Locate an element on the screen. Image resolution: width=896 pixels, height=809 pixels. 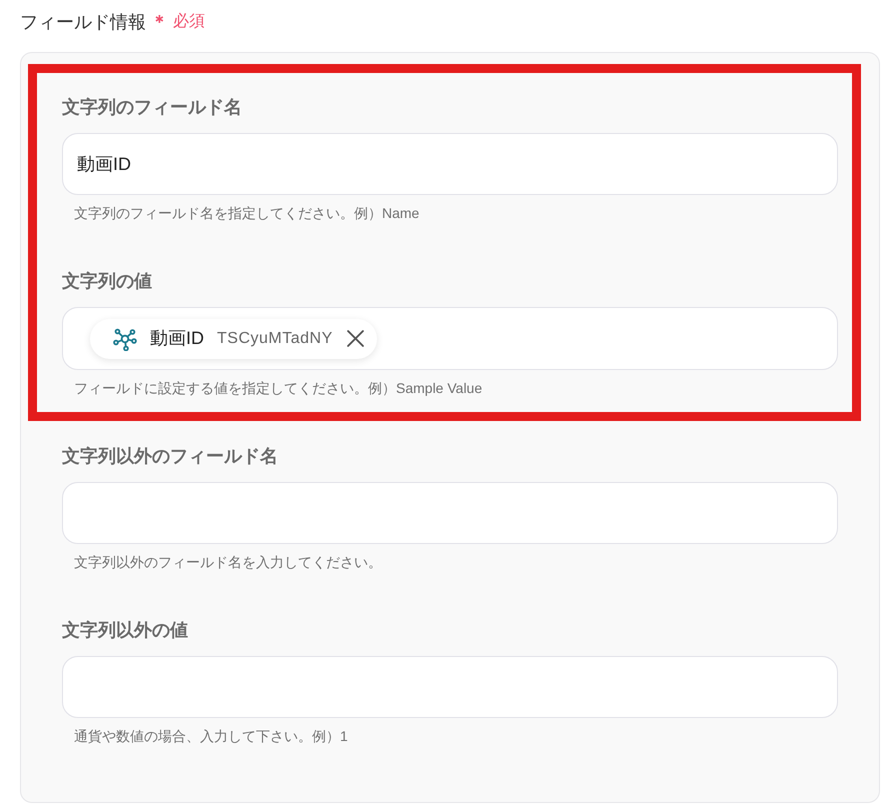
required-label: 必須 is located at coordinates (189, 22).